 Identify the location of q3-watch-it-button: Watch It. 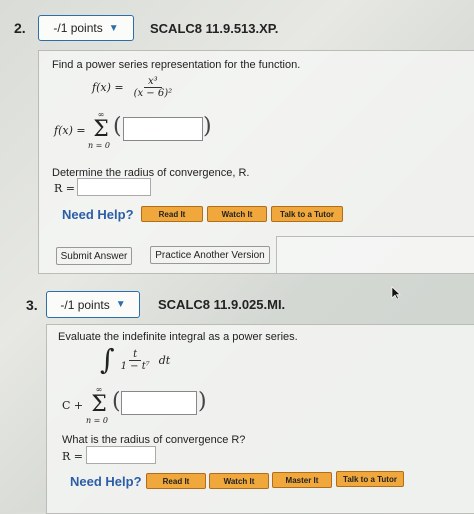
(239, 481).